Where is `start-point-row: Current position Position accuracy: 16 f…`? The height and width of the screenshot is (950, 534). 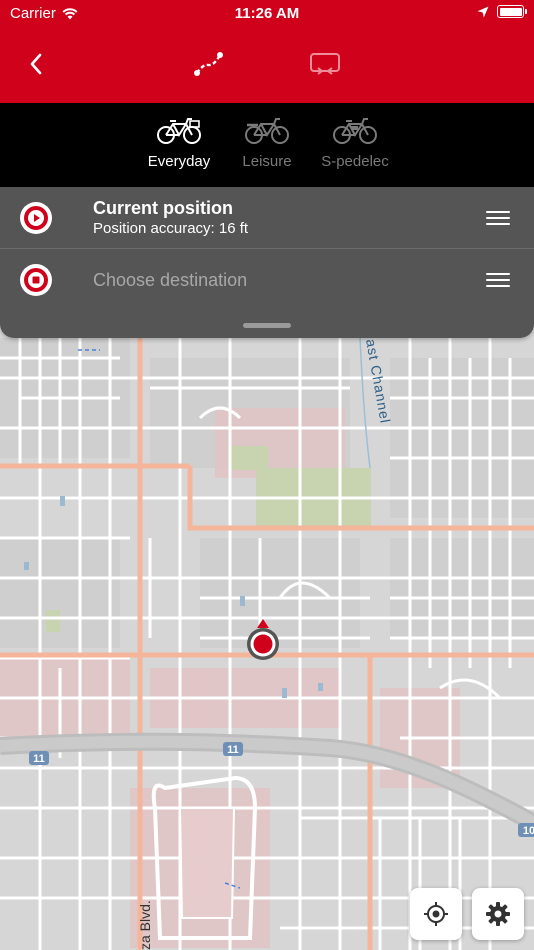 start-point-row: Current position Position accuracy: 16 f… is located at coordinates (267, 218).